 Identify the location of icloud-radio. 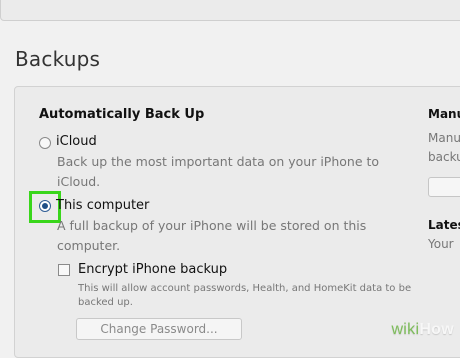
(45, 143).